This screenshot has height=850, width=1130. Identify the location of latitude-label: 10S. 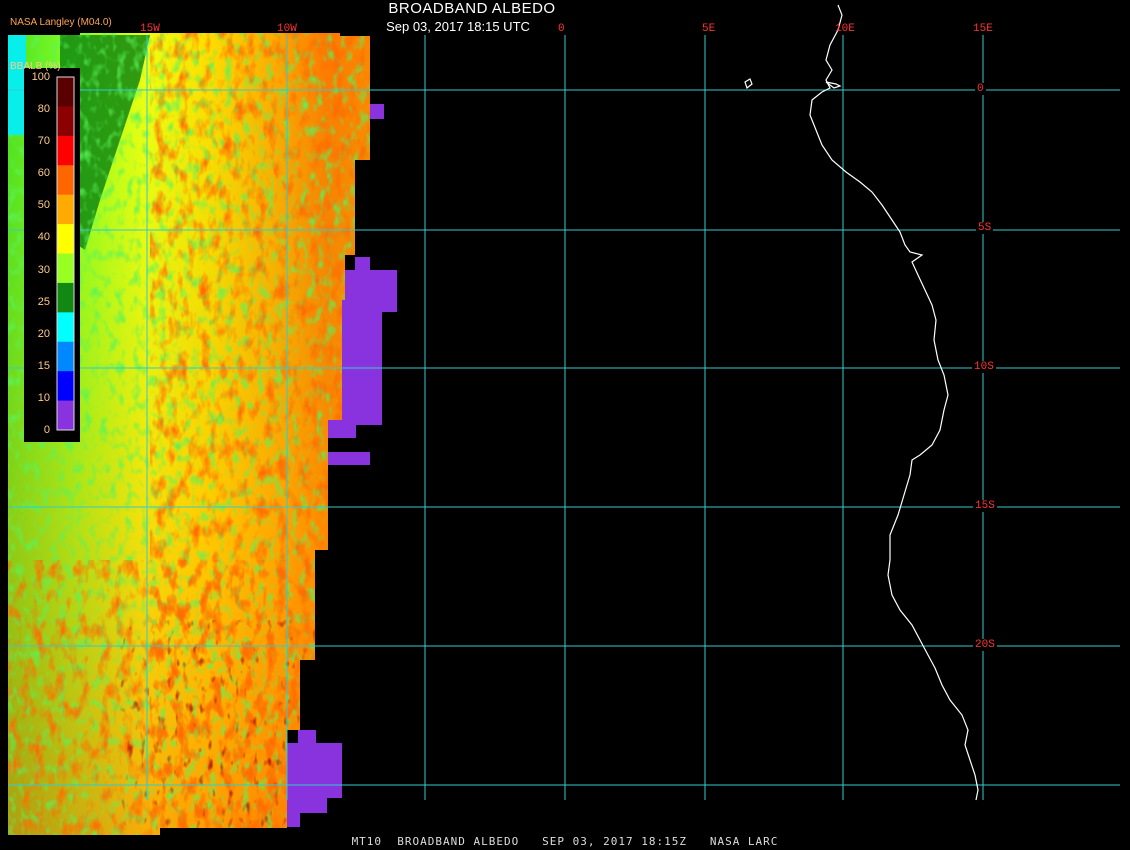
(984, 367).